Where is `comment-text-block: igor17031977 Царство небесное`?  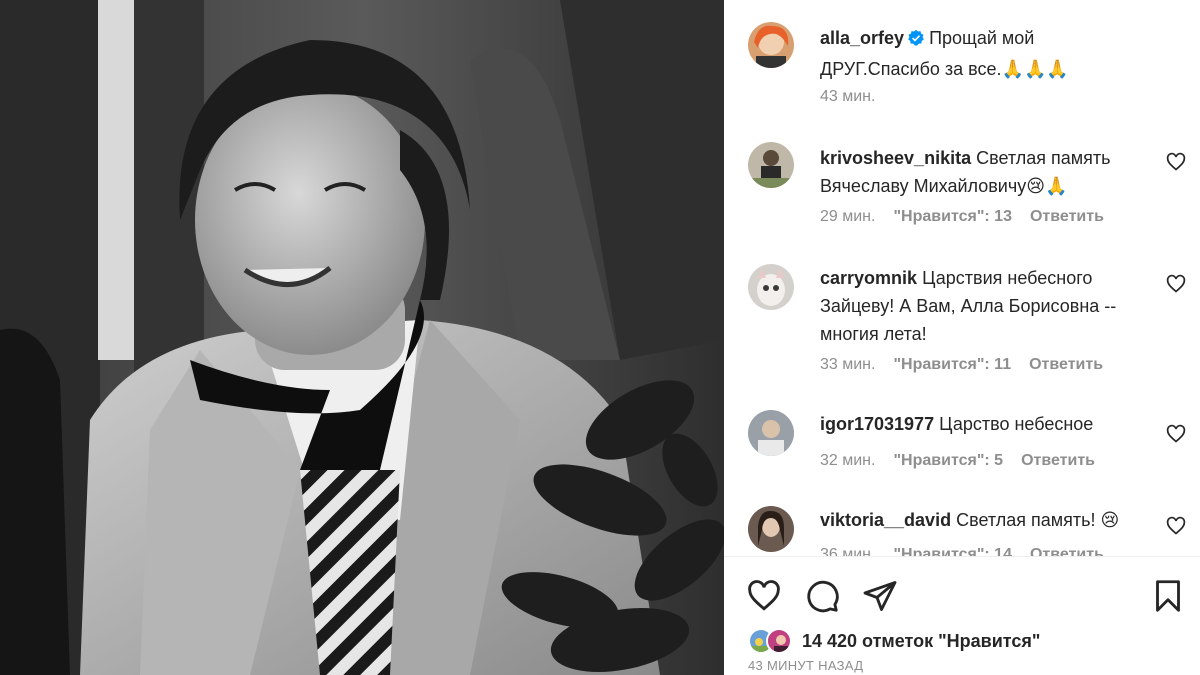
comment-text-block: igor17031977 Царство небесное is located at coordinates (985, 424).